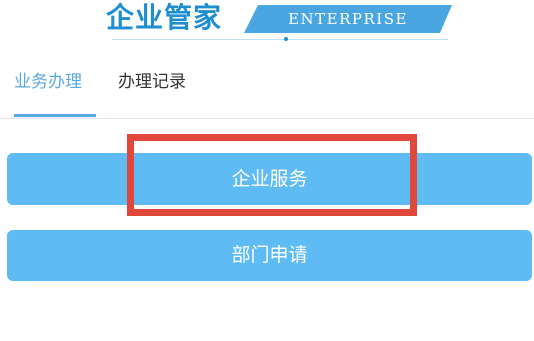  Describe the element at coordinates (267, 118) in the screenshot. I see `tabs-divider` at that location.